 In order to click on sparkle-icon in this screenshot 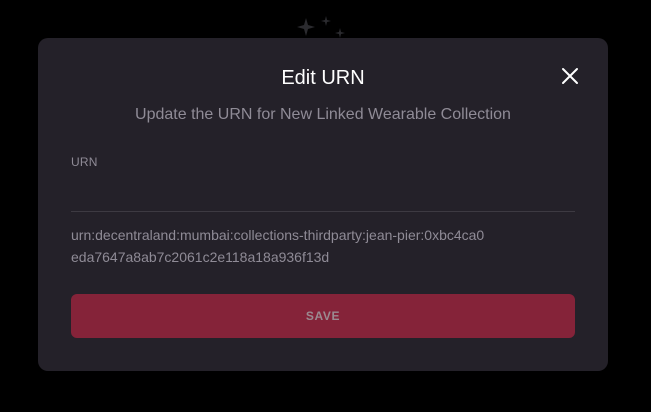, I will do `click(321, 27)`.